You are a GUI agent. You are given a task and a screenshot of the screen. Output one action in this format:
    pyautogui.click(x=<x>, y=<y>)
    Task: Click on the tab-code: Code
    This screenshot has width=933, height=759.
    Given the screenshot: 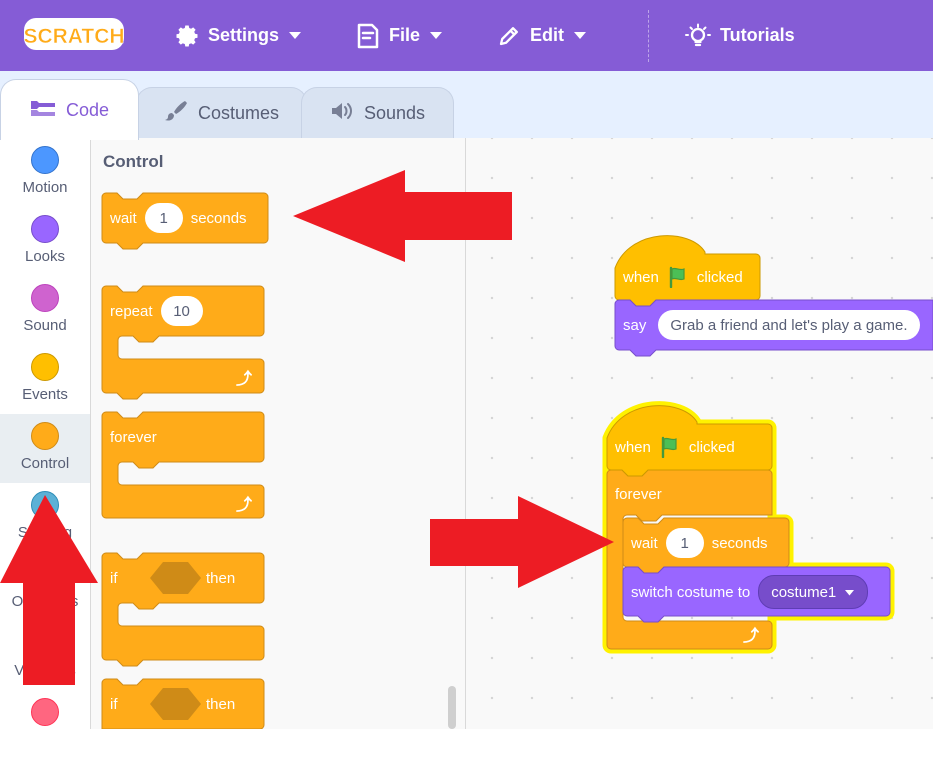 What is the action you would take?
    pyautogui.click(x=69, y=109)
    